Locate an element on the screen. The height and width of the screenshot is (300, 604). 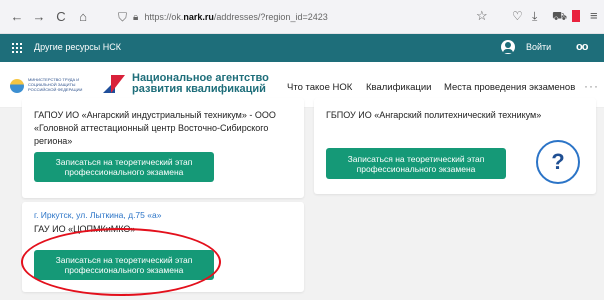
login-link: Войти is located at coordinates (538, 47).